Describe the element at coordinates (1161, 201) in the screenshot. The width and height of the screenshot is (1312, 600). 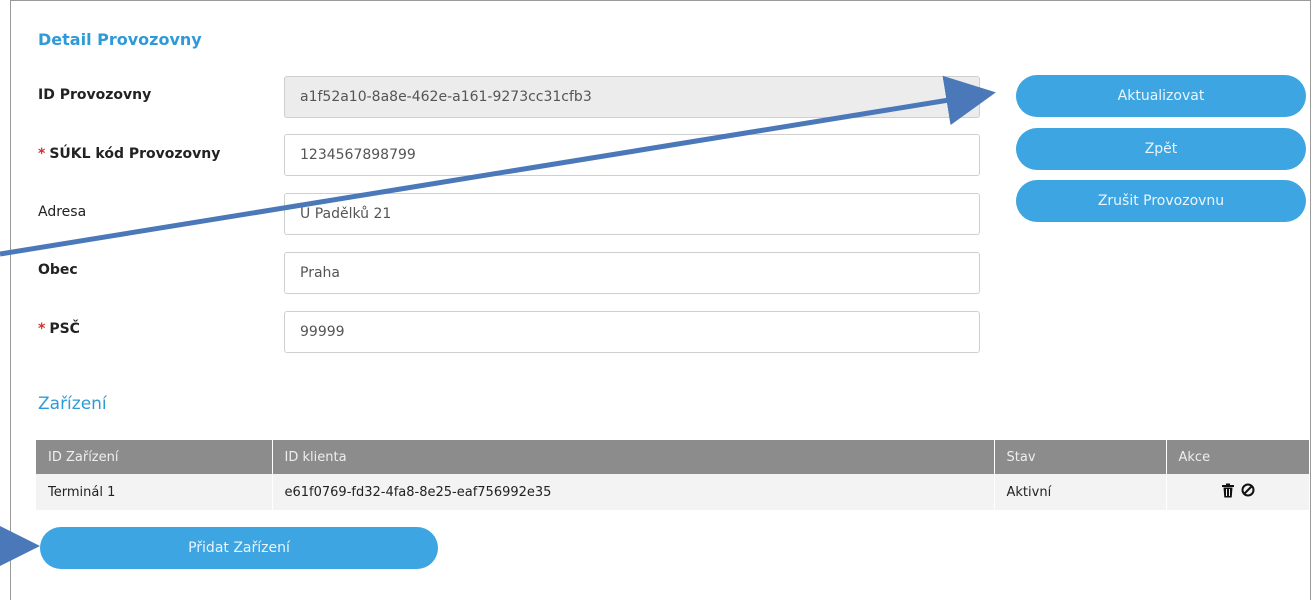
I see `cancel-facility-button: Zrušit Provozovnu` at that location.